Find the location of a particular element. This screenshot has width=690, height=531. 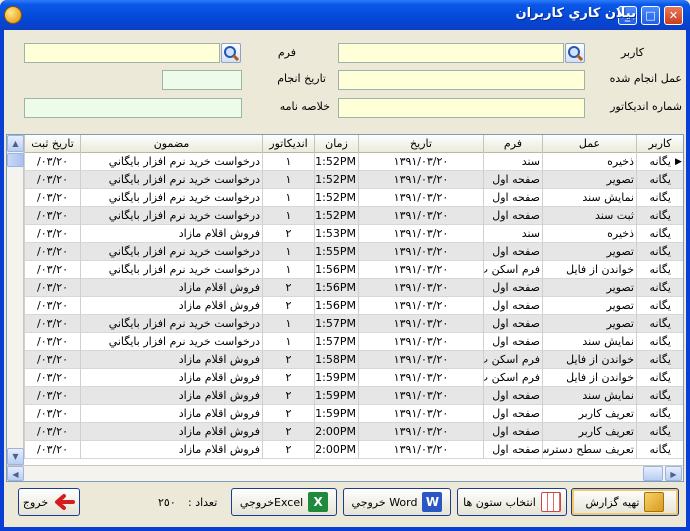

generate-report-label: تهيه گزارش is located at coordinates (612, 502).